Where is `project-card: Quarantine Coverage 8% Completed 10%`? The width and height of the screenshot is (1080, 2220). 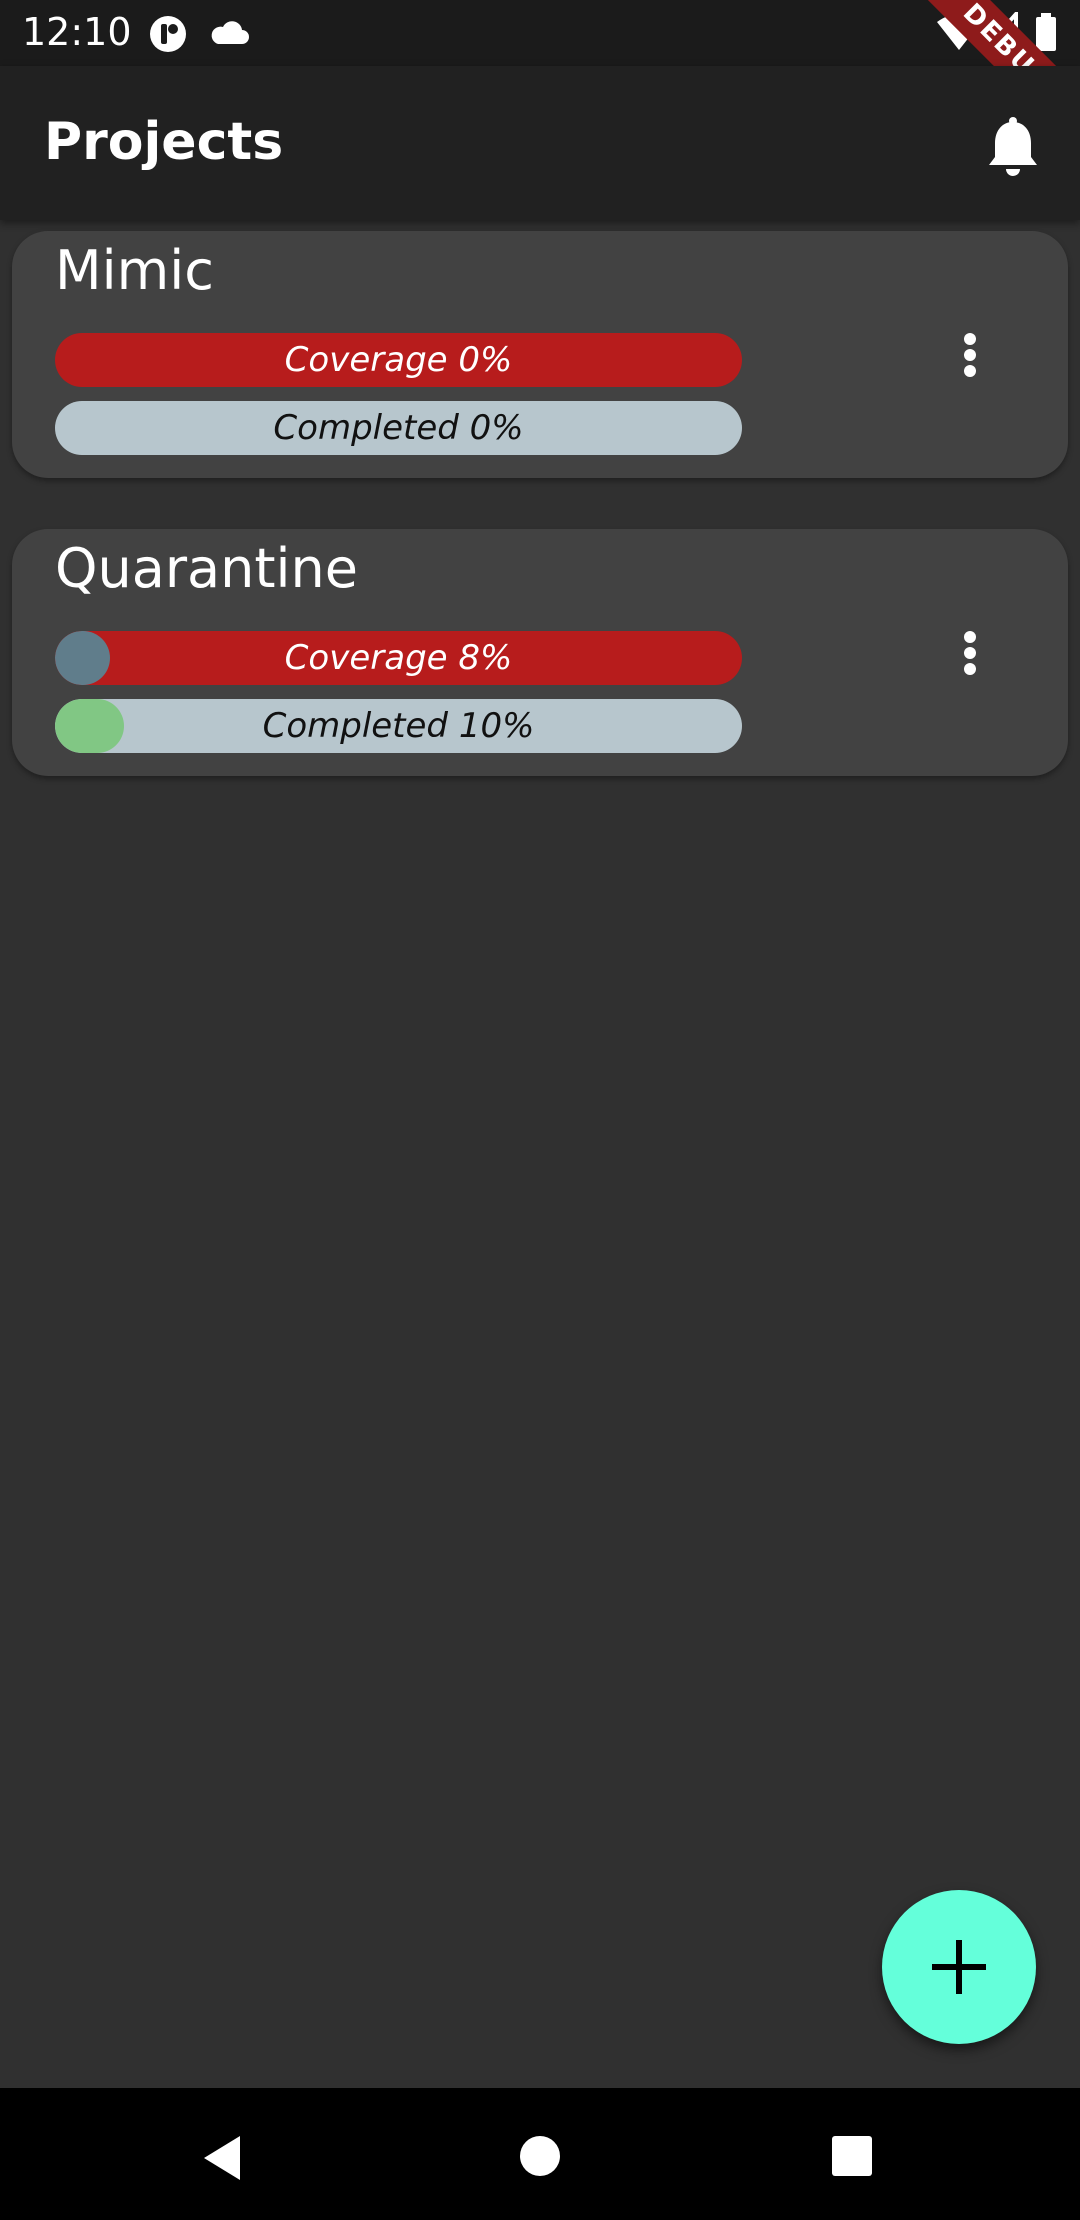 project-card: Quarantine Coverage 8% Completed 10% is located at coordinates (540, 652).